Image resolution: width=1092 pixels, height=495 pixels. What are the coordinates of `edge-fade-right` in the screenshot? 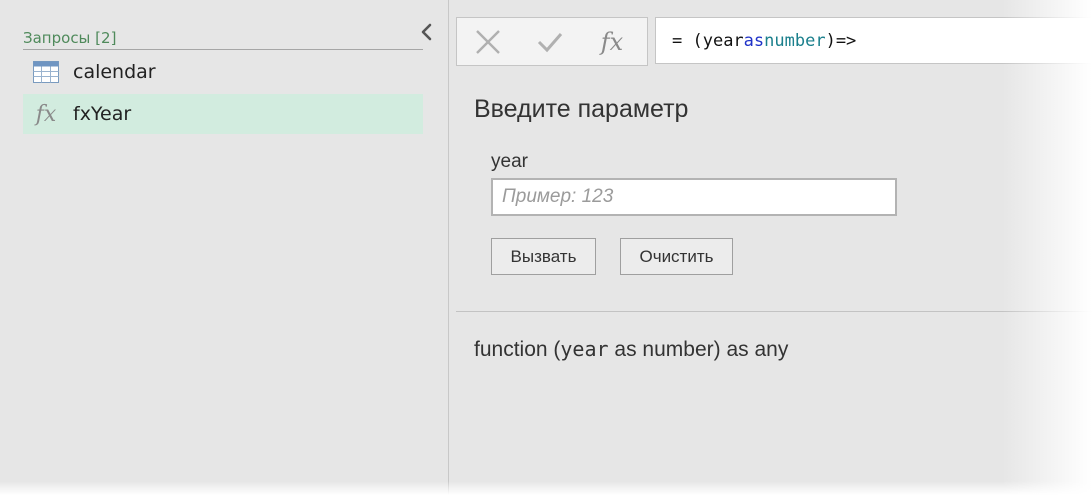 It's located at (1047, 247).